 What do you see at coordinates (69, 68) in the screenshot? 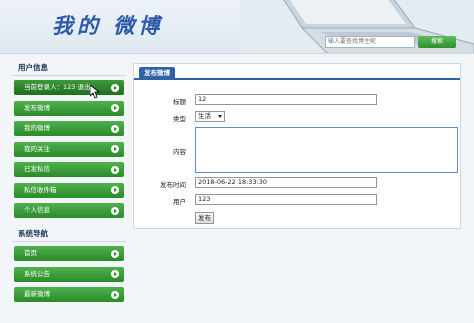
I see `user-info-section-title: 用户信息` at bounding box center [69, 68].